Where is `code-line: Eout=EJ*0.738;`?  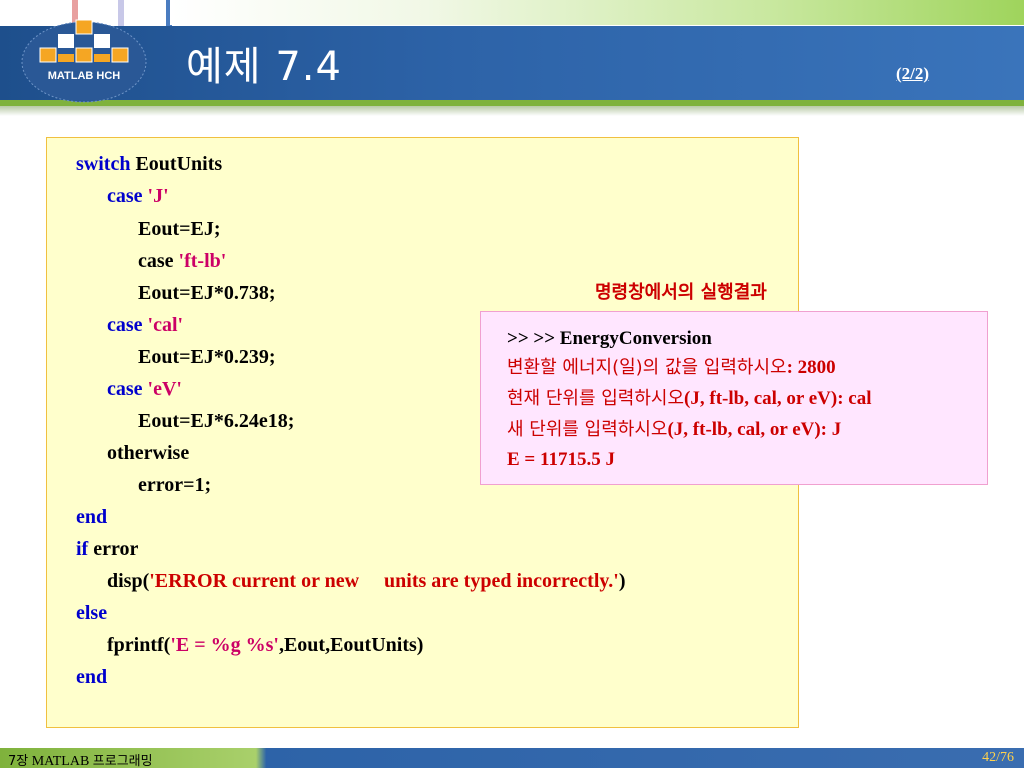 code-line: Eout=EJ*0.738; is located at coordinates (207, 293).